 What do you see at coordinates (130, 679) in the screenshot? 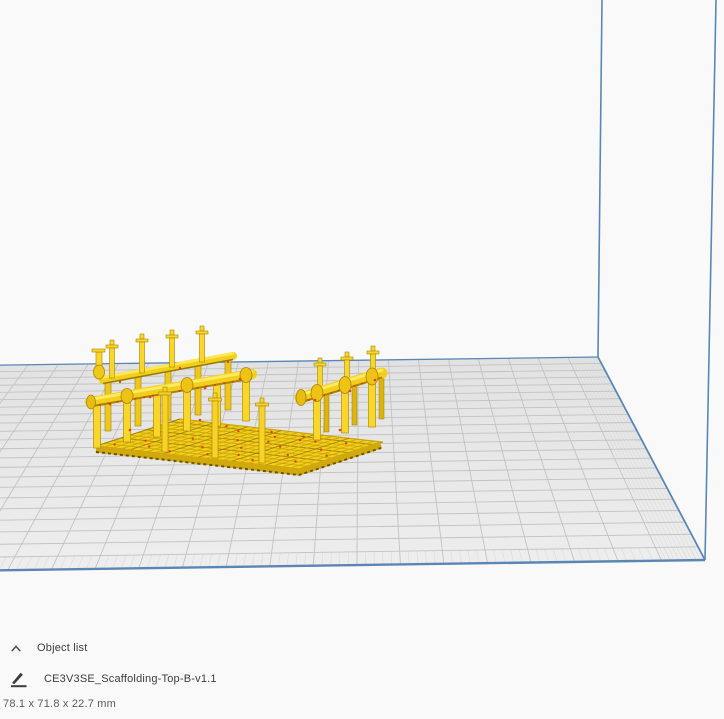
I see `object-name: CE3V3SE_Scaffolding-Top-B-v1.1` at bounding box center [130, 679].